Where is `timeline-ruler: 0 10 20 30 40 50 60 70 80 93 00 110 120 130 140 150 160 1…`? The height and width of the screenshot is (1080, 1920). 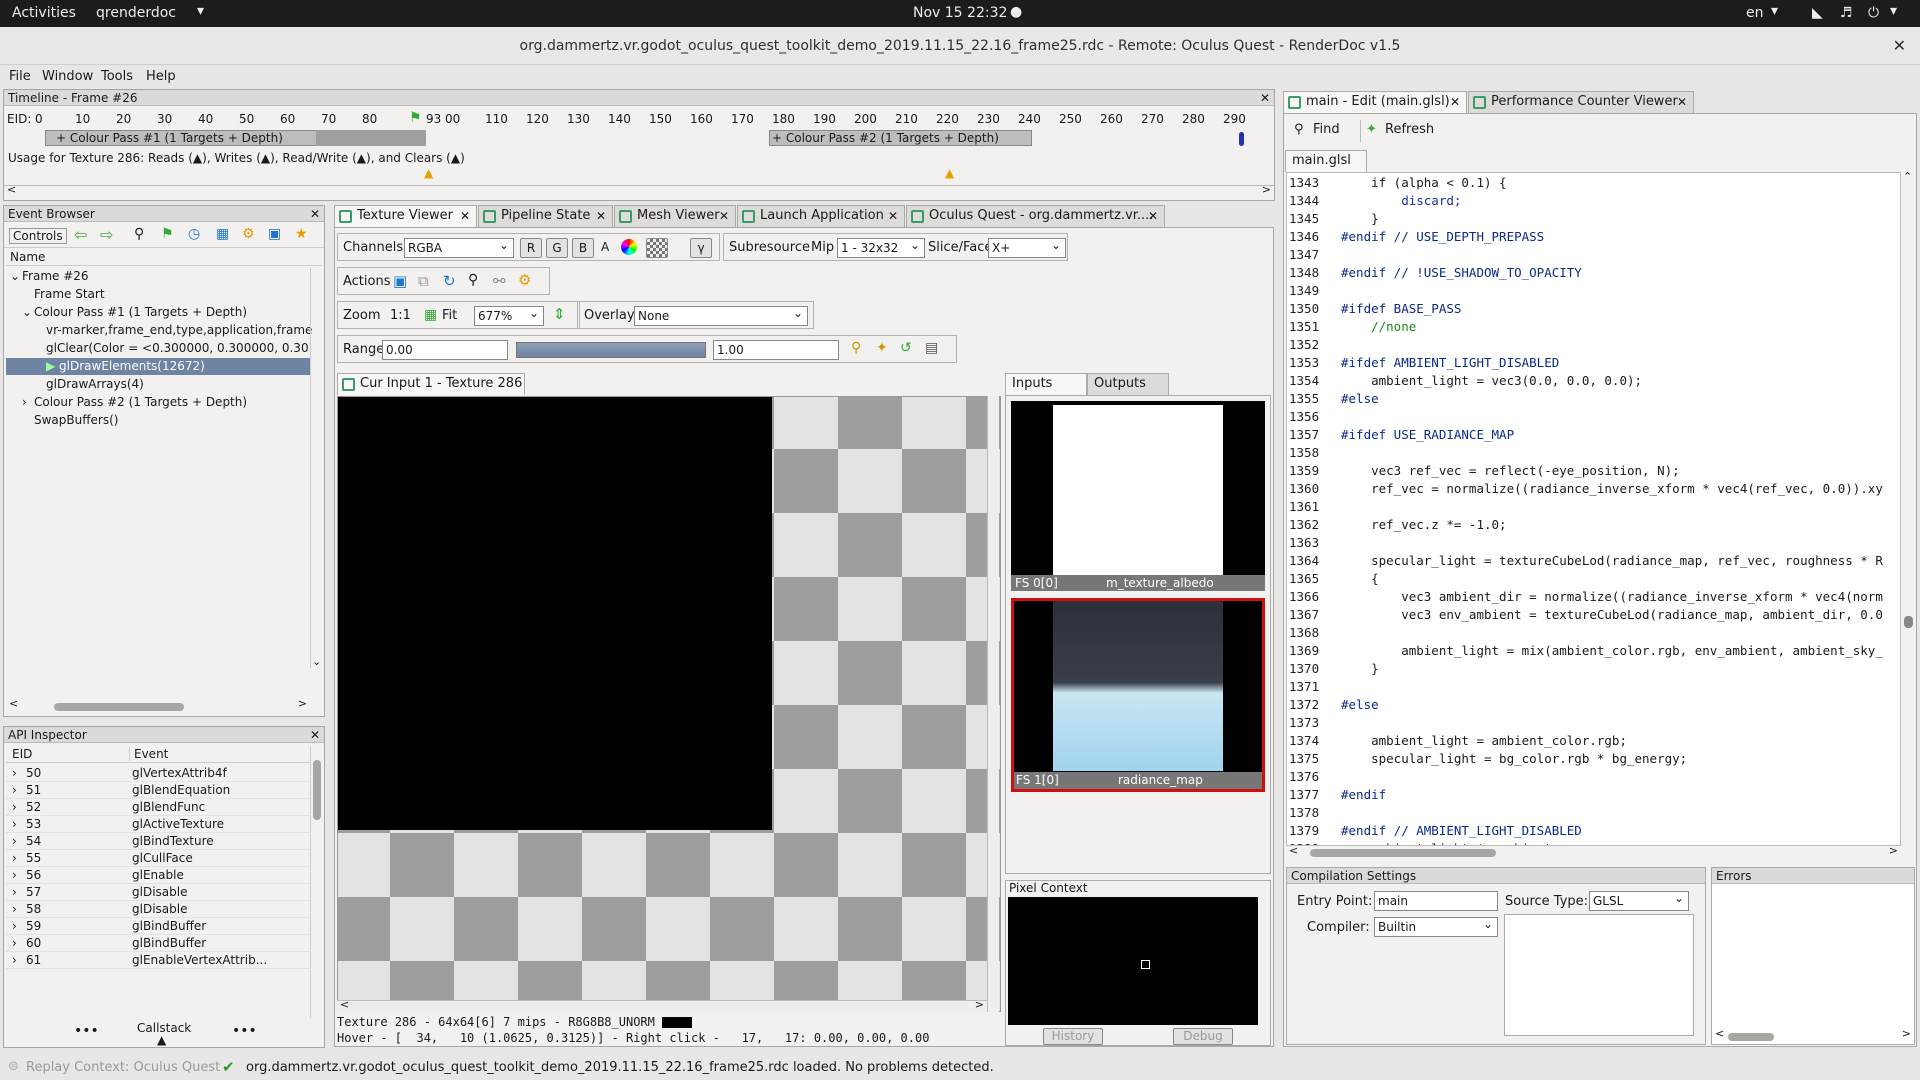
timeline-ruler: 0 10 20 30 40 50 60 70 80 93 00 110 120 130 140 150 160 1… is located at coordinates (639, 119).